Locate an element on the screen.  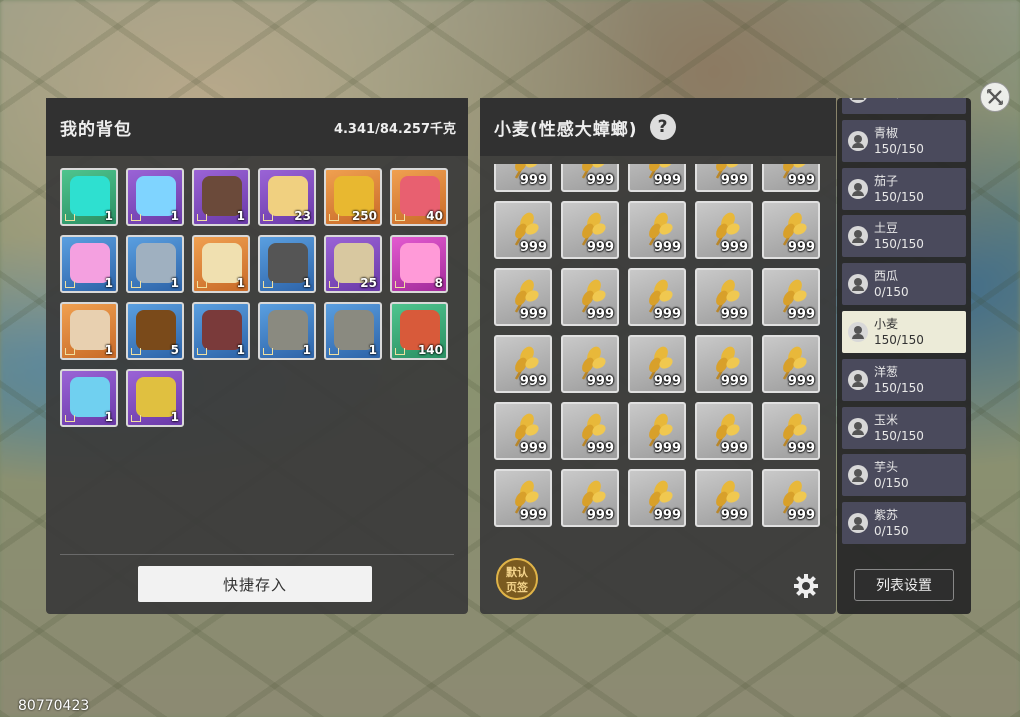
backpack-slot: 8 is located at coordinates (419, 264).